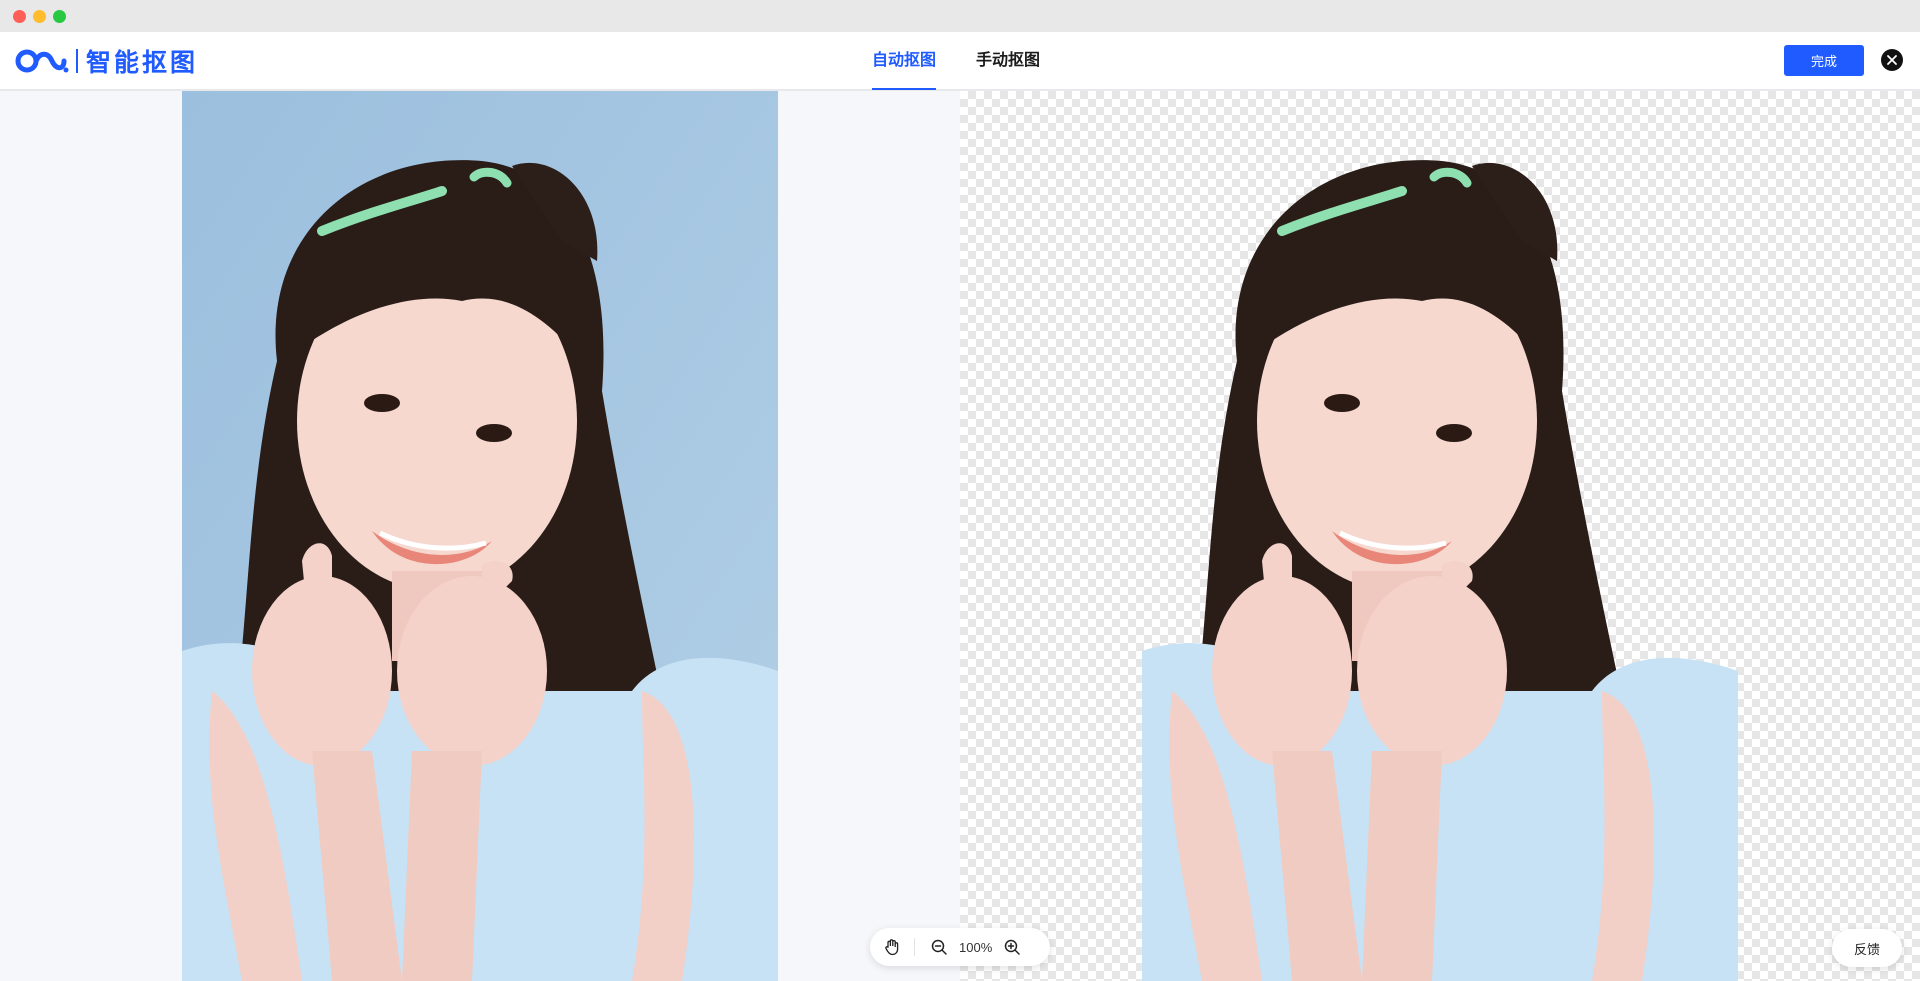 The width and height of the screenshot is (1920, 981). I want to click on zoom-toolbar: 100%, so click(960, 947).